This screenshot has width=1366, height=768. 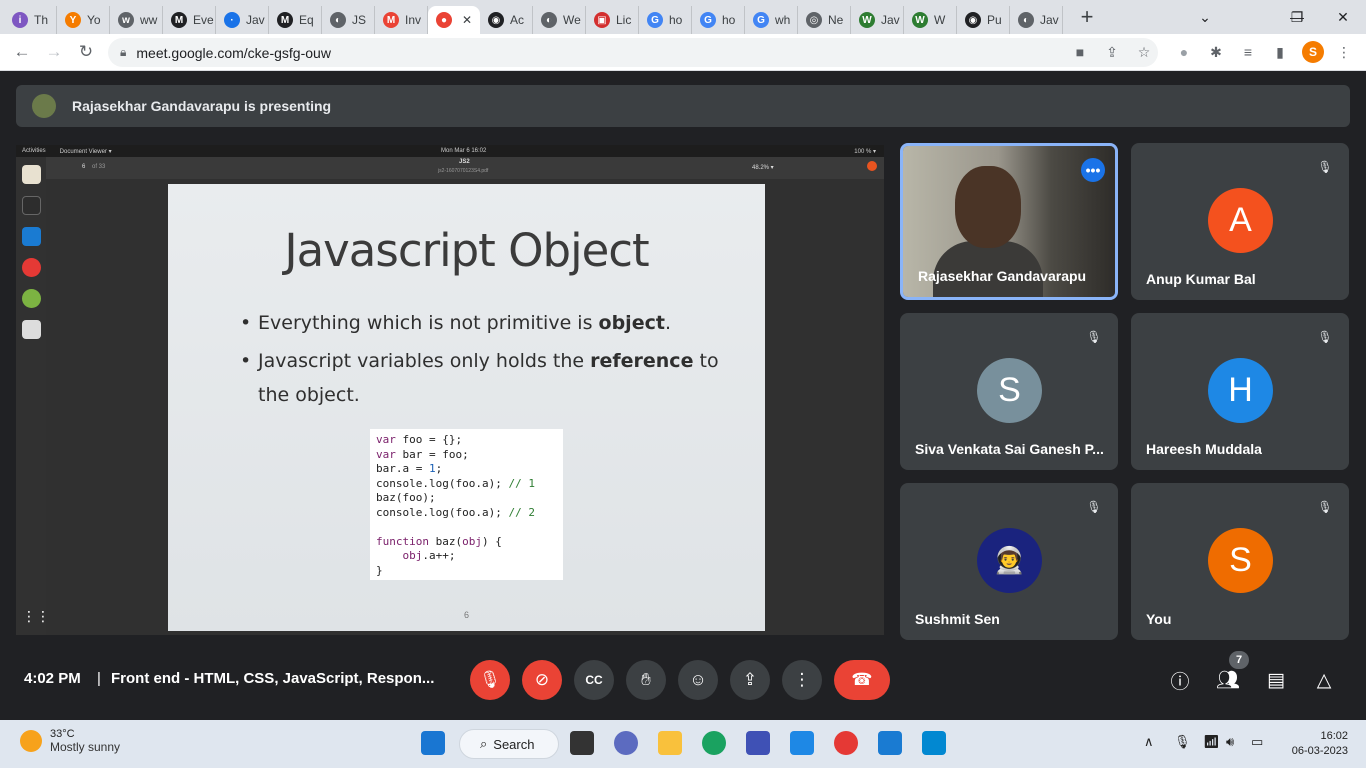 What do you see at coordinates (1144, 52) in the screenshot?
I see `bookmark-star-icon: ☆` at bounding box center [1144, 52].